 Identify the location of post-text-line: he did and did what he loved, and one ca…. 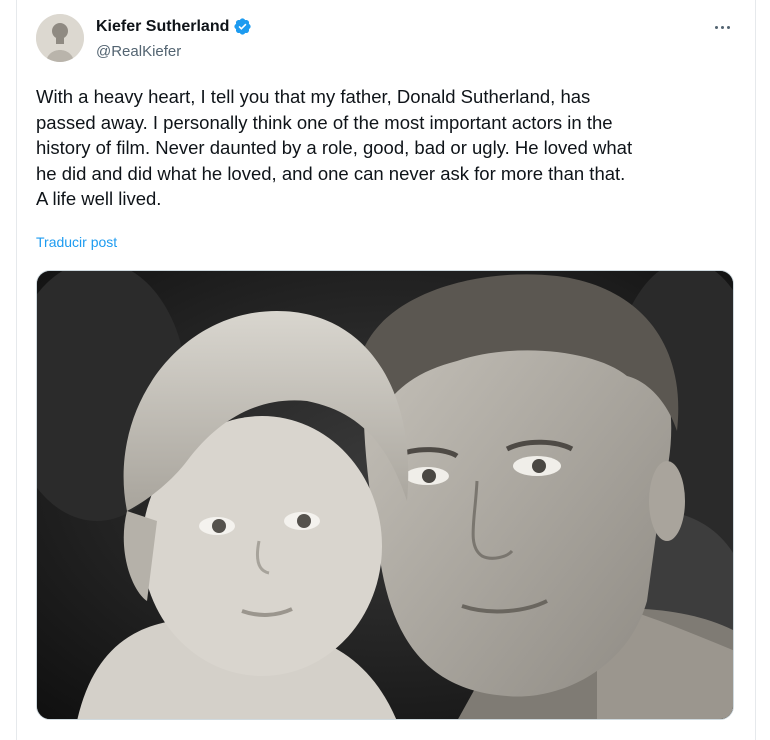
(331, 173).